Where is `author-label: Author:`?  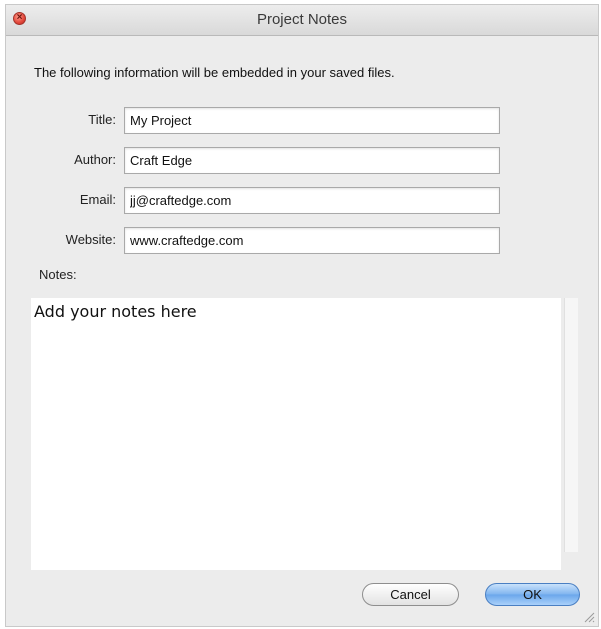
author-label: Author: is located at coordinates (95, 159).